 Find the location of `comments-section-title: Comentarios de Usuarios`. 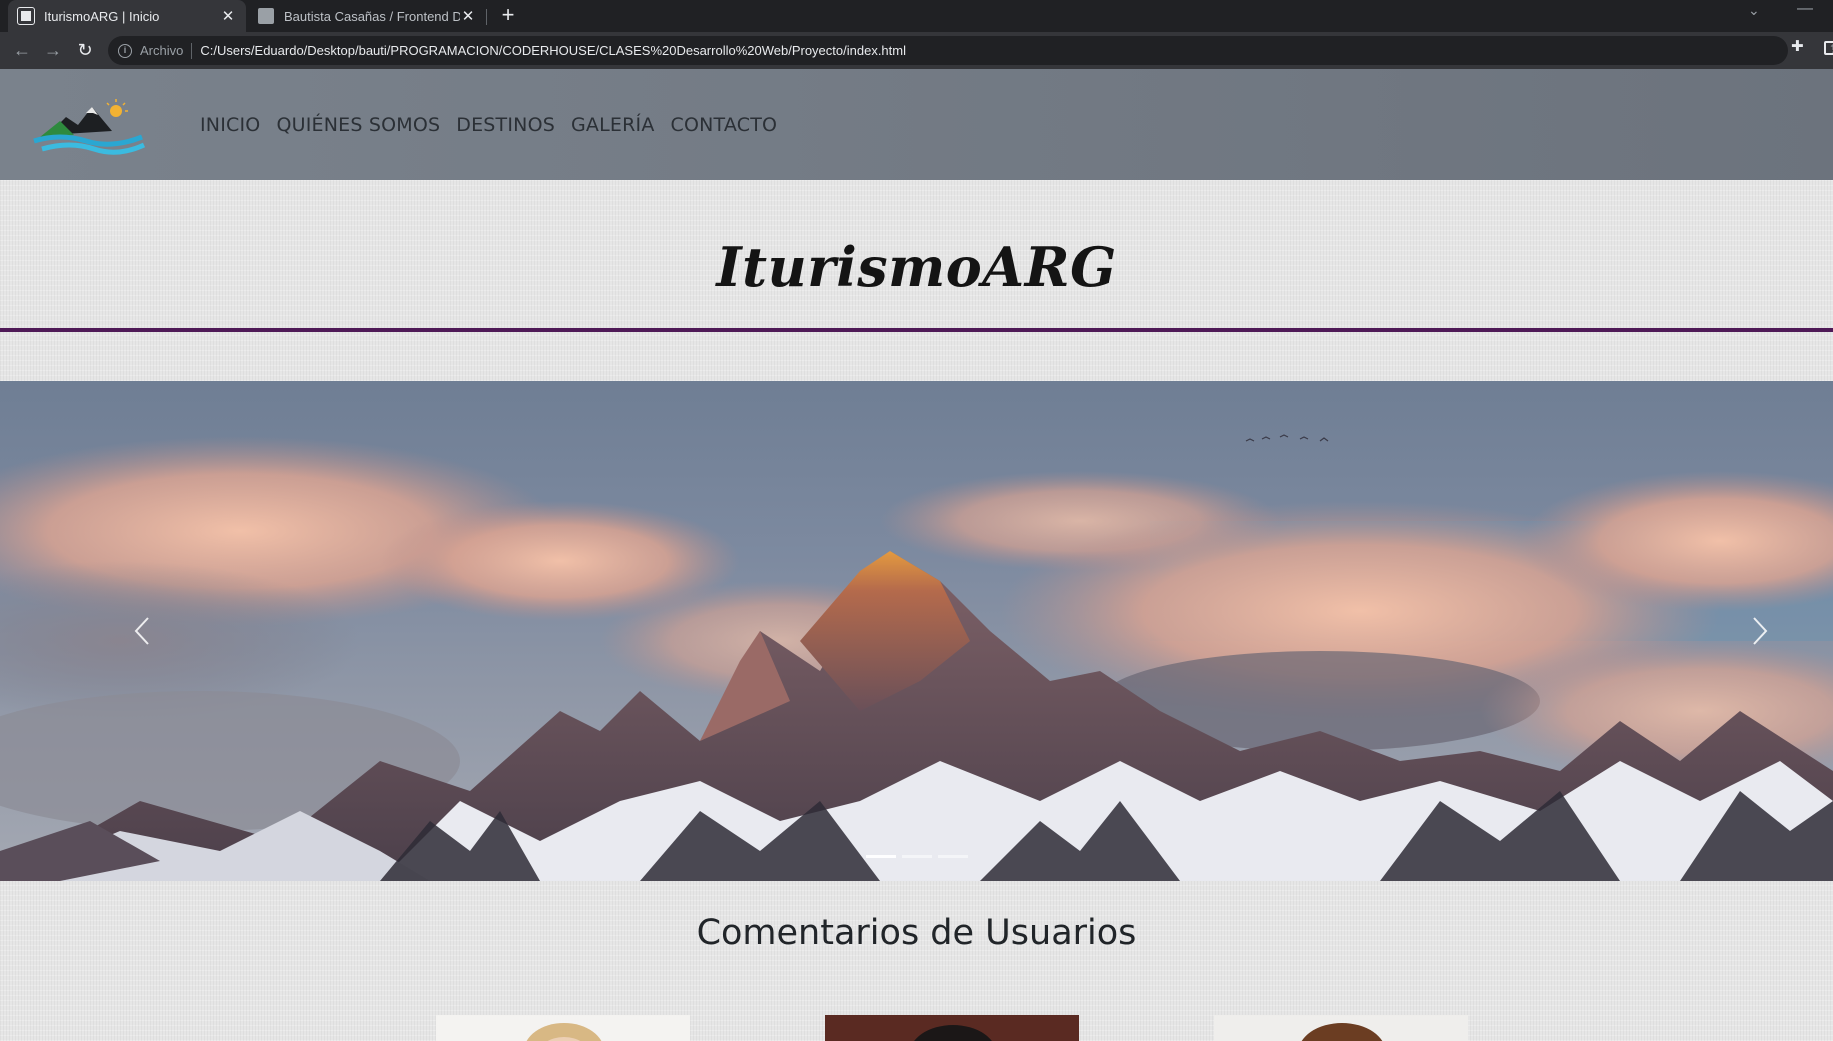

comments-section-title: Comentarios de Usuarios is located at coordinates (916, 933).